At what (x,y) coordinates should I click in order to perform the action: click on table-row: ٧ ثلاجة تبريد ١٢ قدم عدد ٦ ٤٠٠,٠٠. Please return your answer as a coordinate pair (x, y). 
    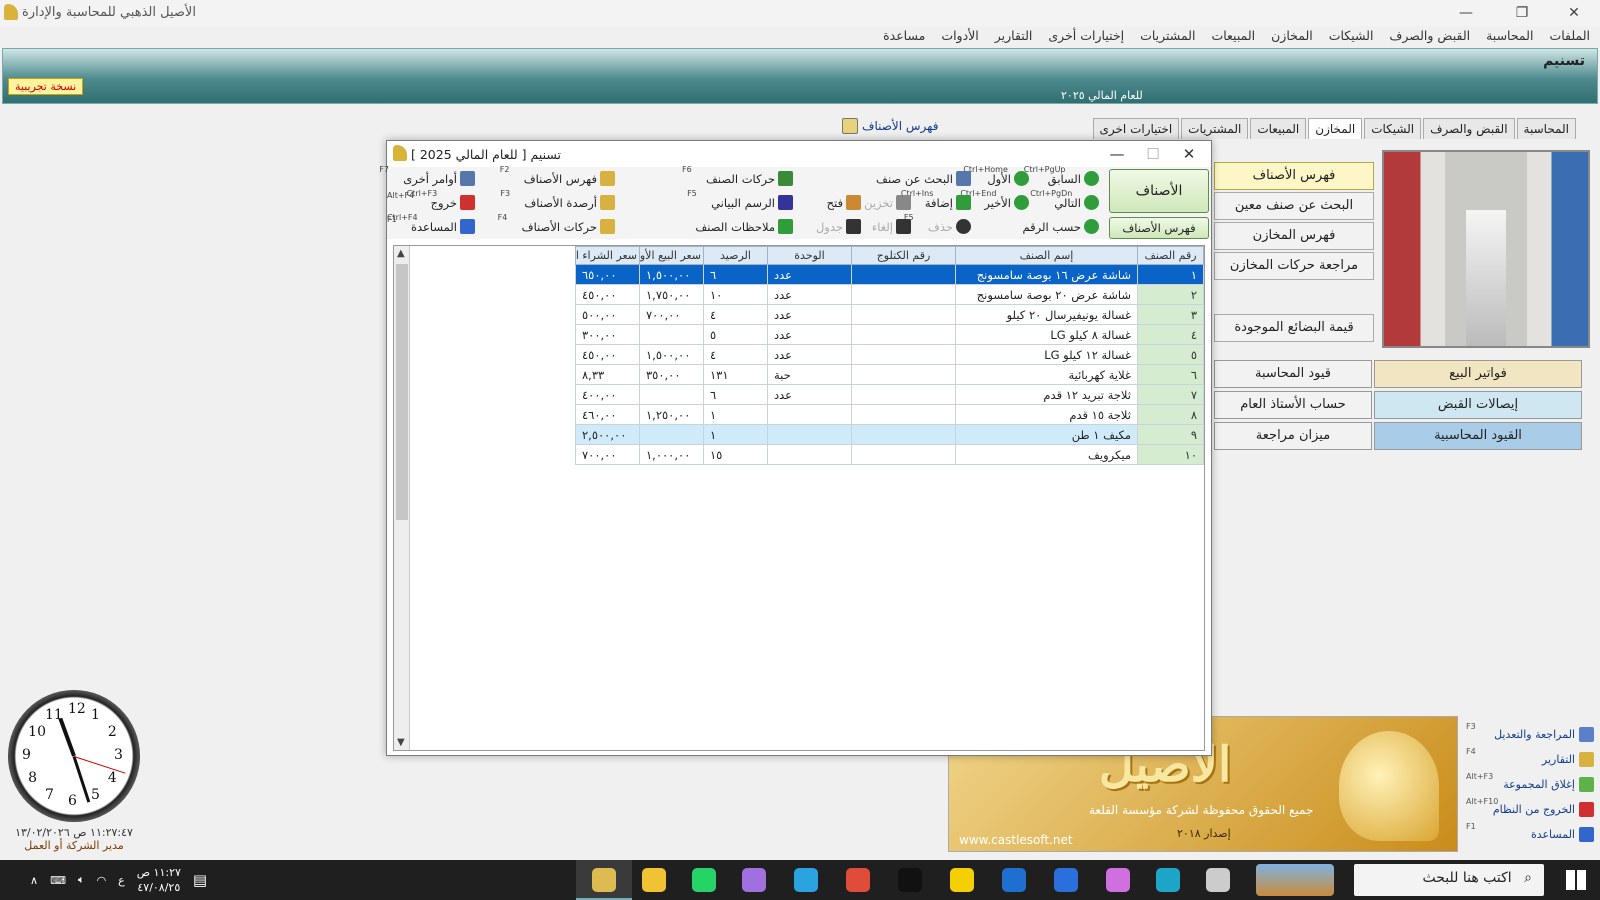
    Looking at the image, I should click on (889, 394).